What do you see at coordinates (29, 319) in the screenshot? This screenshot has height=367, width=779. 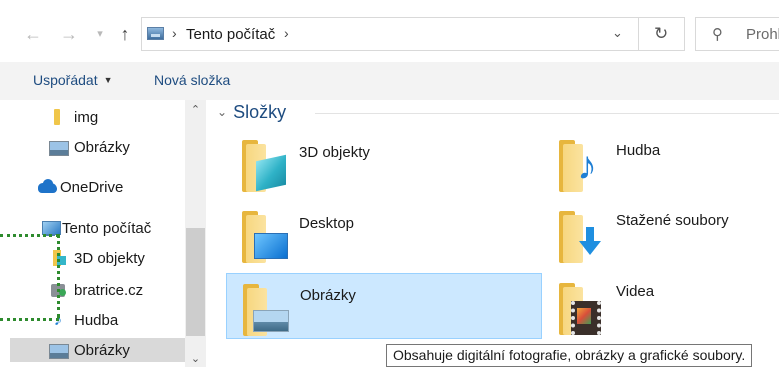 I see `annotation-bracket-bottom` at bounding box center [29, 319].